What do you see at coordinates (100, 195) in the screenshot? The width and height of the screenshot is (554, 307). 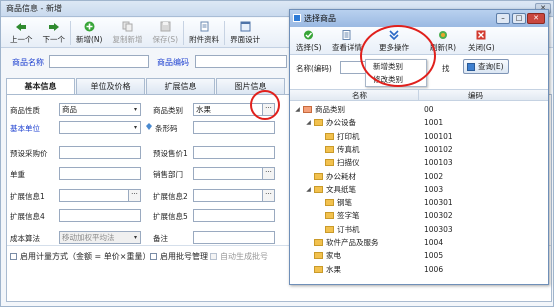 I see `ext1-input: ···` at bounding box center [100, 195].